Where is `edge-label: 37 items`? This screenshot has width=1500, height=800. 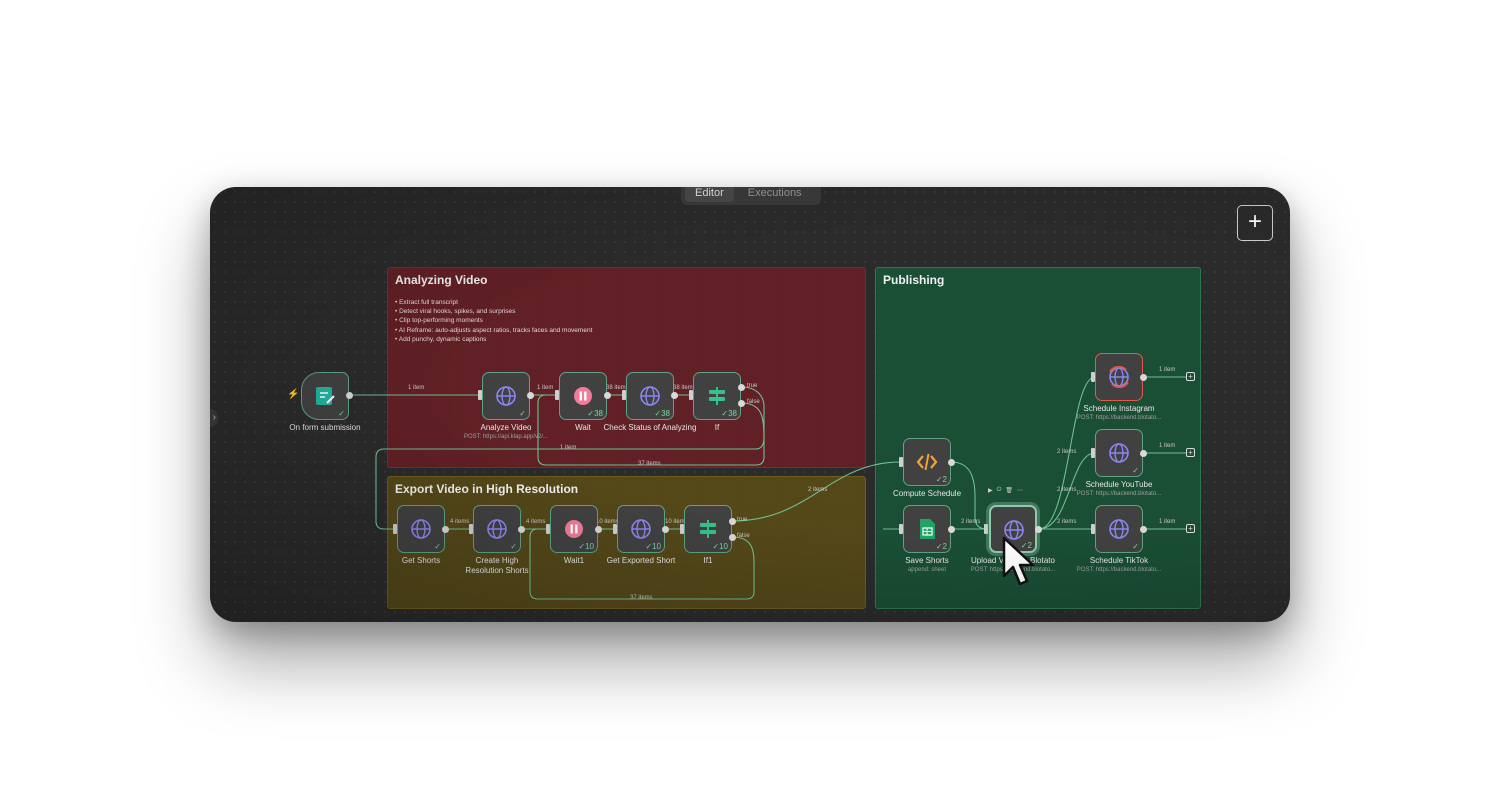 edge-label: 37 items is located at coordinates (641, 598).